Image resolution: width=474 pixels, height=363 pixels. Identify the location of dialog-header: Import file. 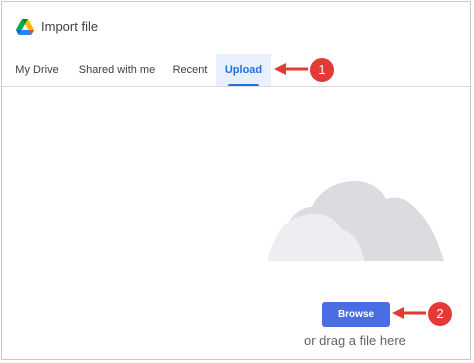
(236, 28).